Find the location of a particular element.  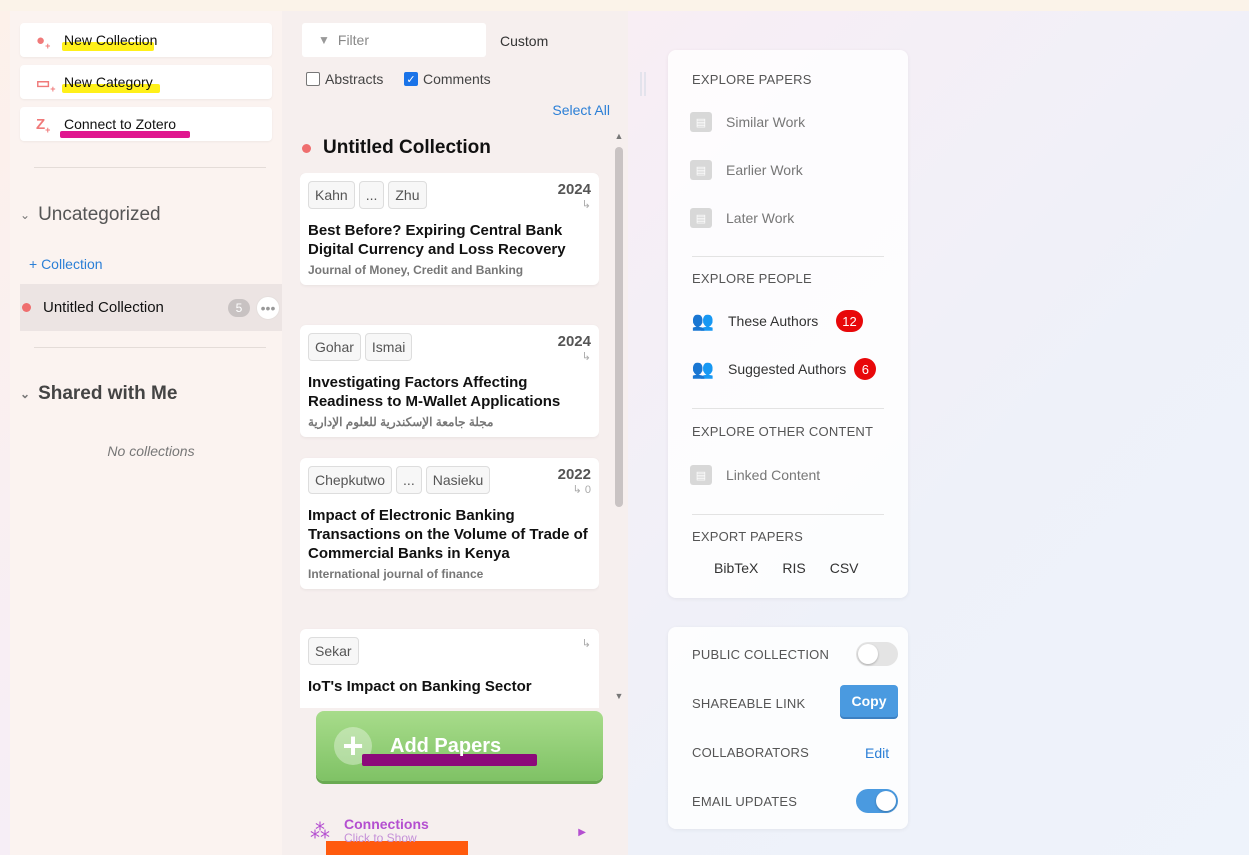

suggested-authors-count-badge: 6 is located at coordinates (865, 369).